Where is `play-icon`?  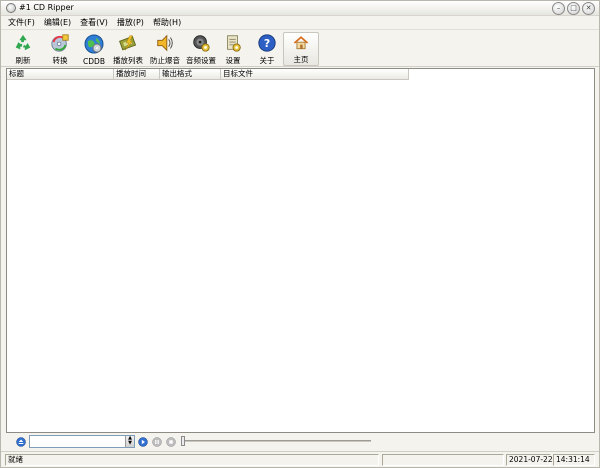
play-icon is located at coordinates (143, 442).